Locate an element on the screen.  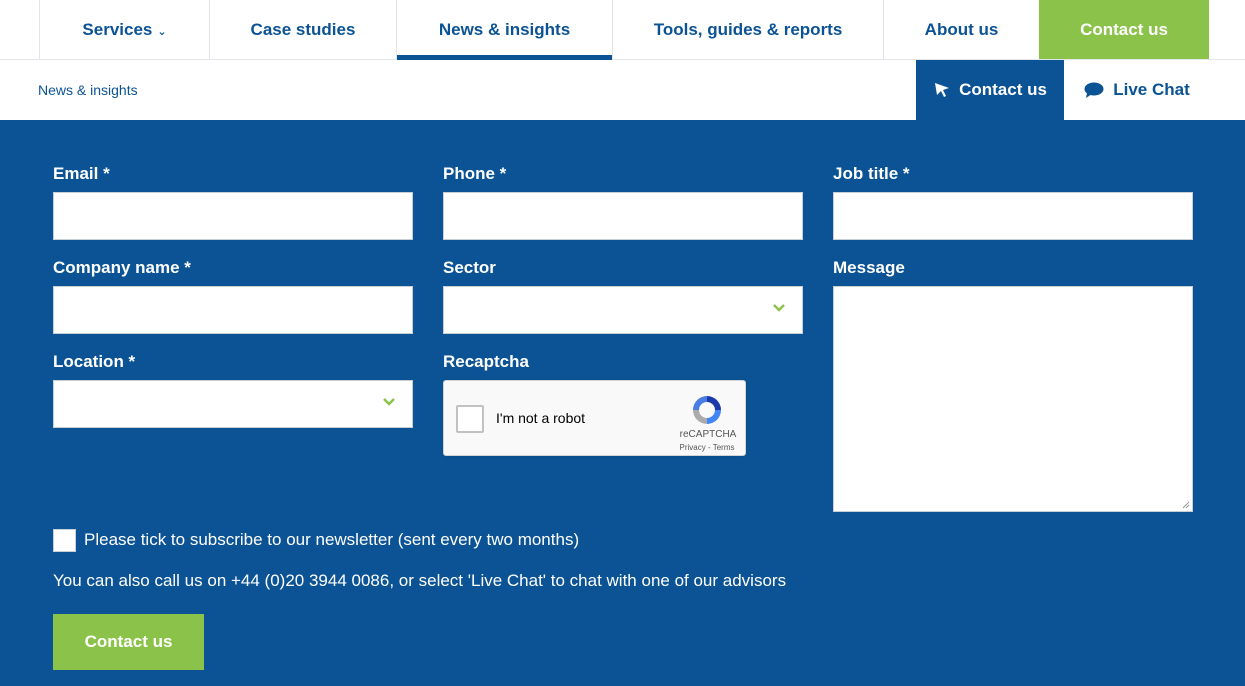
chat-bubble-icon is located at coordinates (1094, 90).